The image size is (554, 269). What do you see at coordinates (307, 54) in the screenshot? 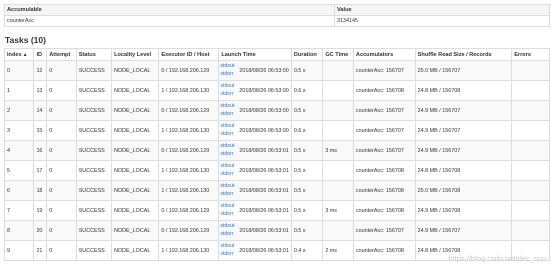
I see `duration-header: Duration` at bounding box center [307, 54].